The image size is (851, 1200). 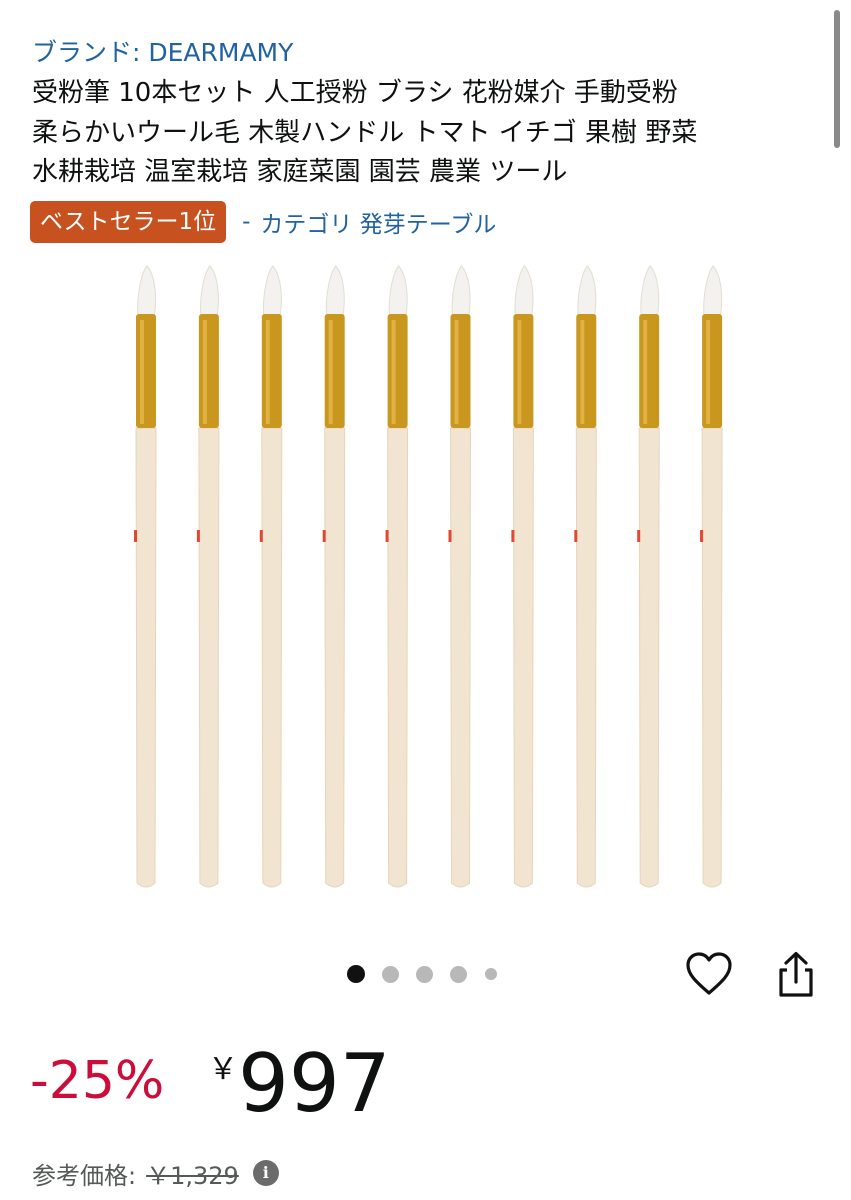 I want to click on bestseller-row: ベストセラー1位 - カテゴリ 発芽テーブル, so click(x=263, y=222).